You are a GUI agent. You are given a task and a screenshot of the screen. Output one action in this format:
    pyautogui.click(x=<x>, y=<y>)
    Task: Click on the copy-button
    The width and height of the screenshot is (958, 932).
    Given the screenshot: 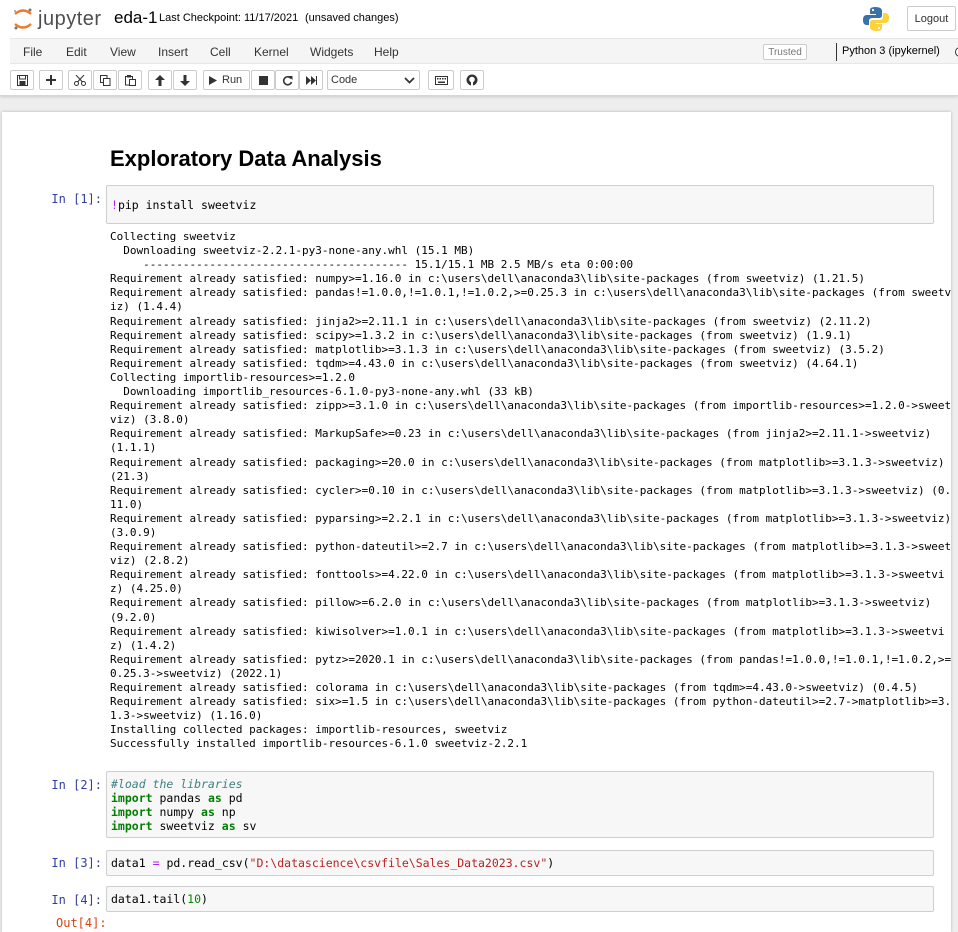 What is the action you would take?
    pyautogui.click(x=105, y=80)
    